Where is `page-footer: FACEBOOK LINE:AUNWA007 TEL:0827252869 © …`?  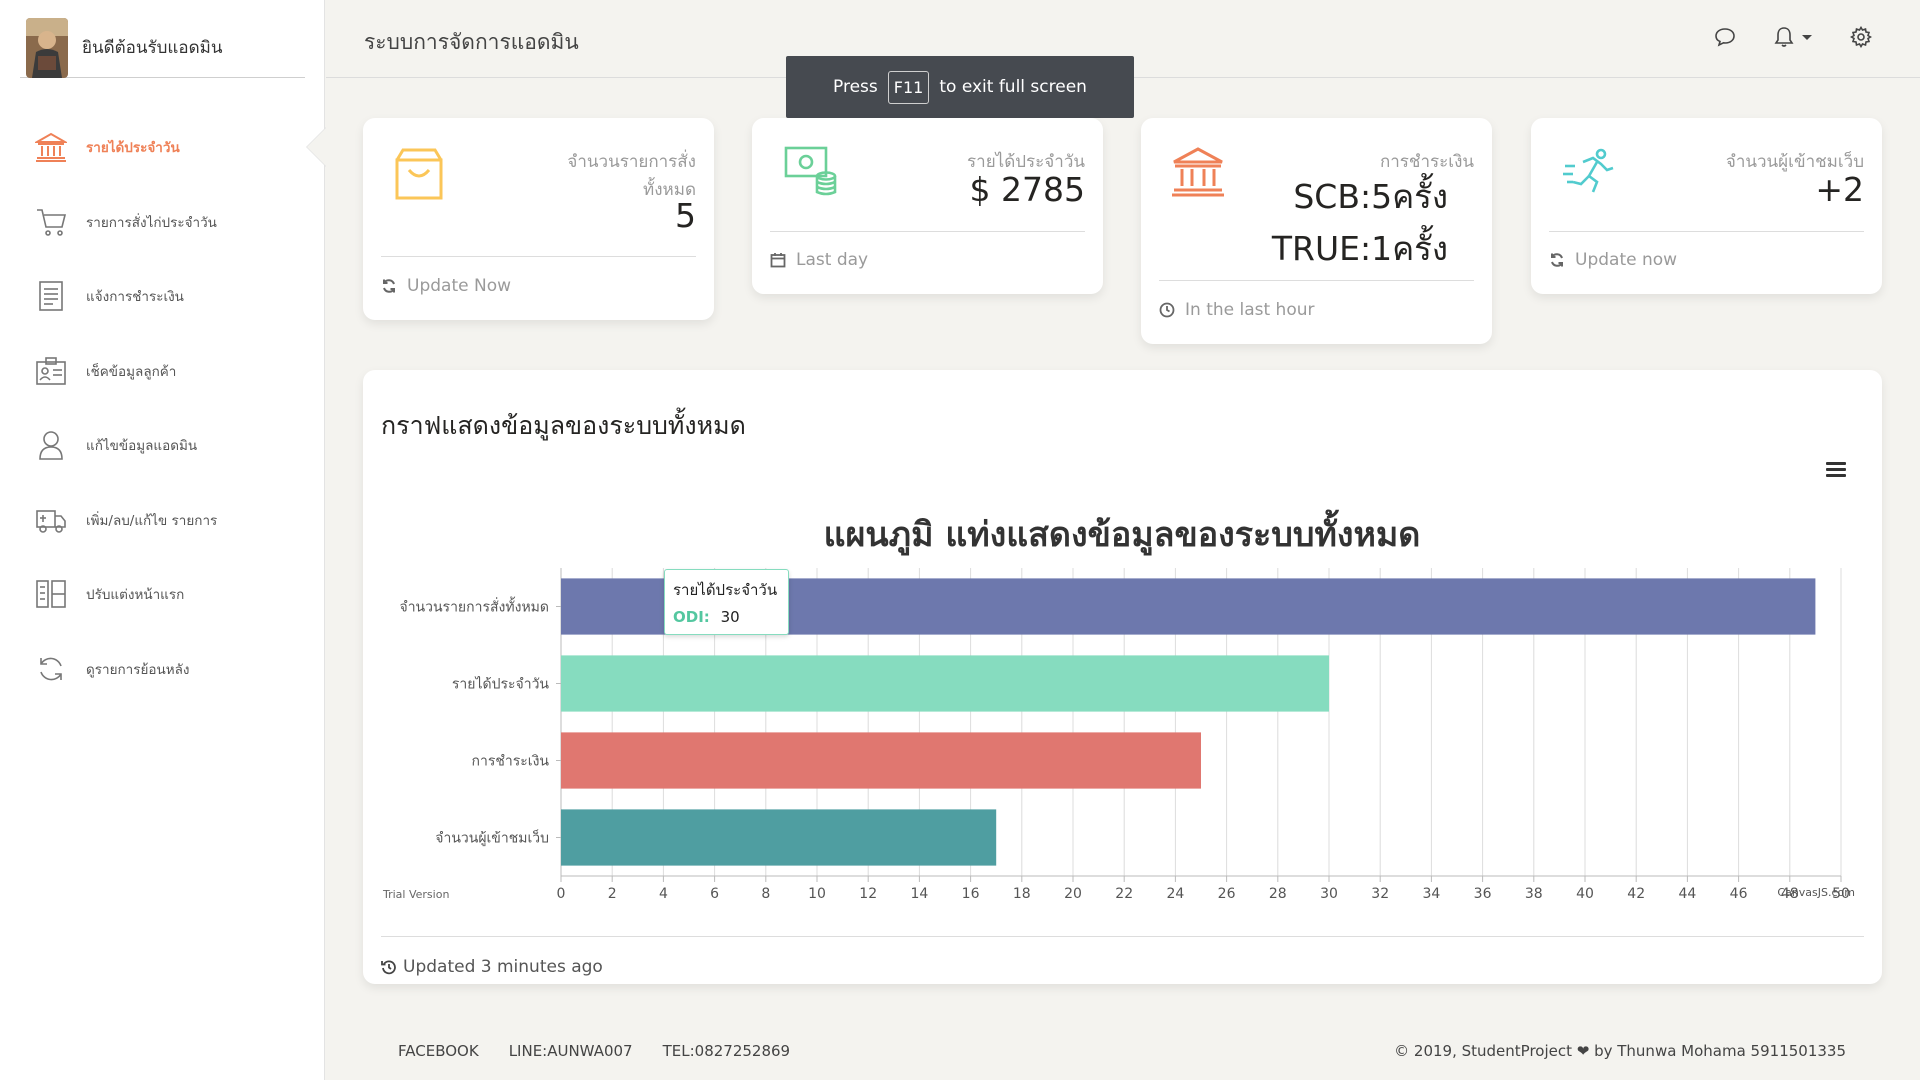 page-footer: FACEBOOK LINE:AUNWA007 TEL:0827252869 © … is located at coordinates (1122, 1051).